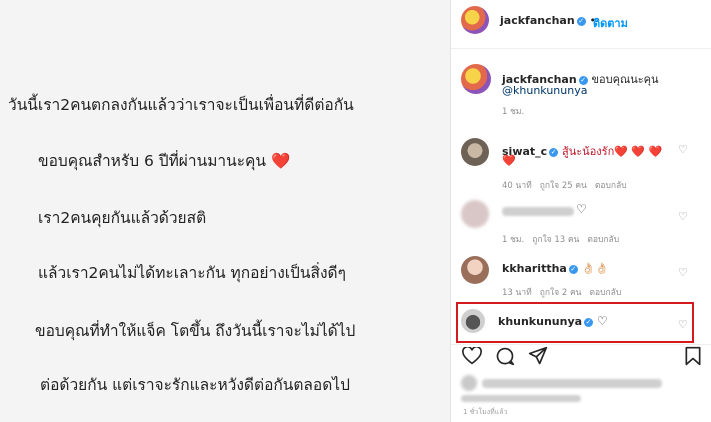  I want to click on comment-1-like-heart-icon: ♡, so click(683, 149).